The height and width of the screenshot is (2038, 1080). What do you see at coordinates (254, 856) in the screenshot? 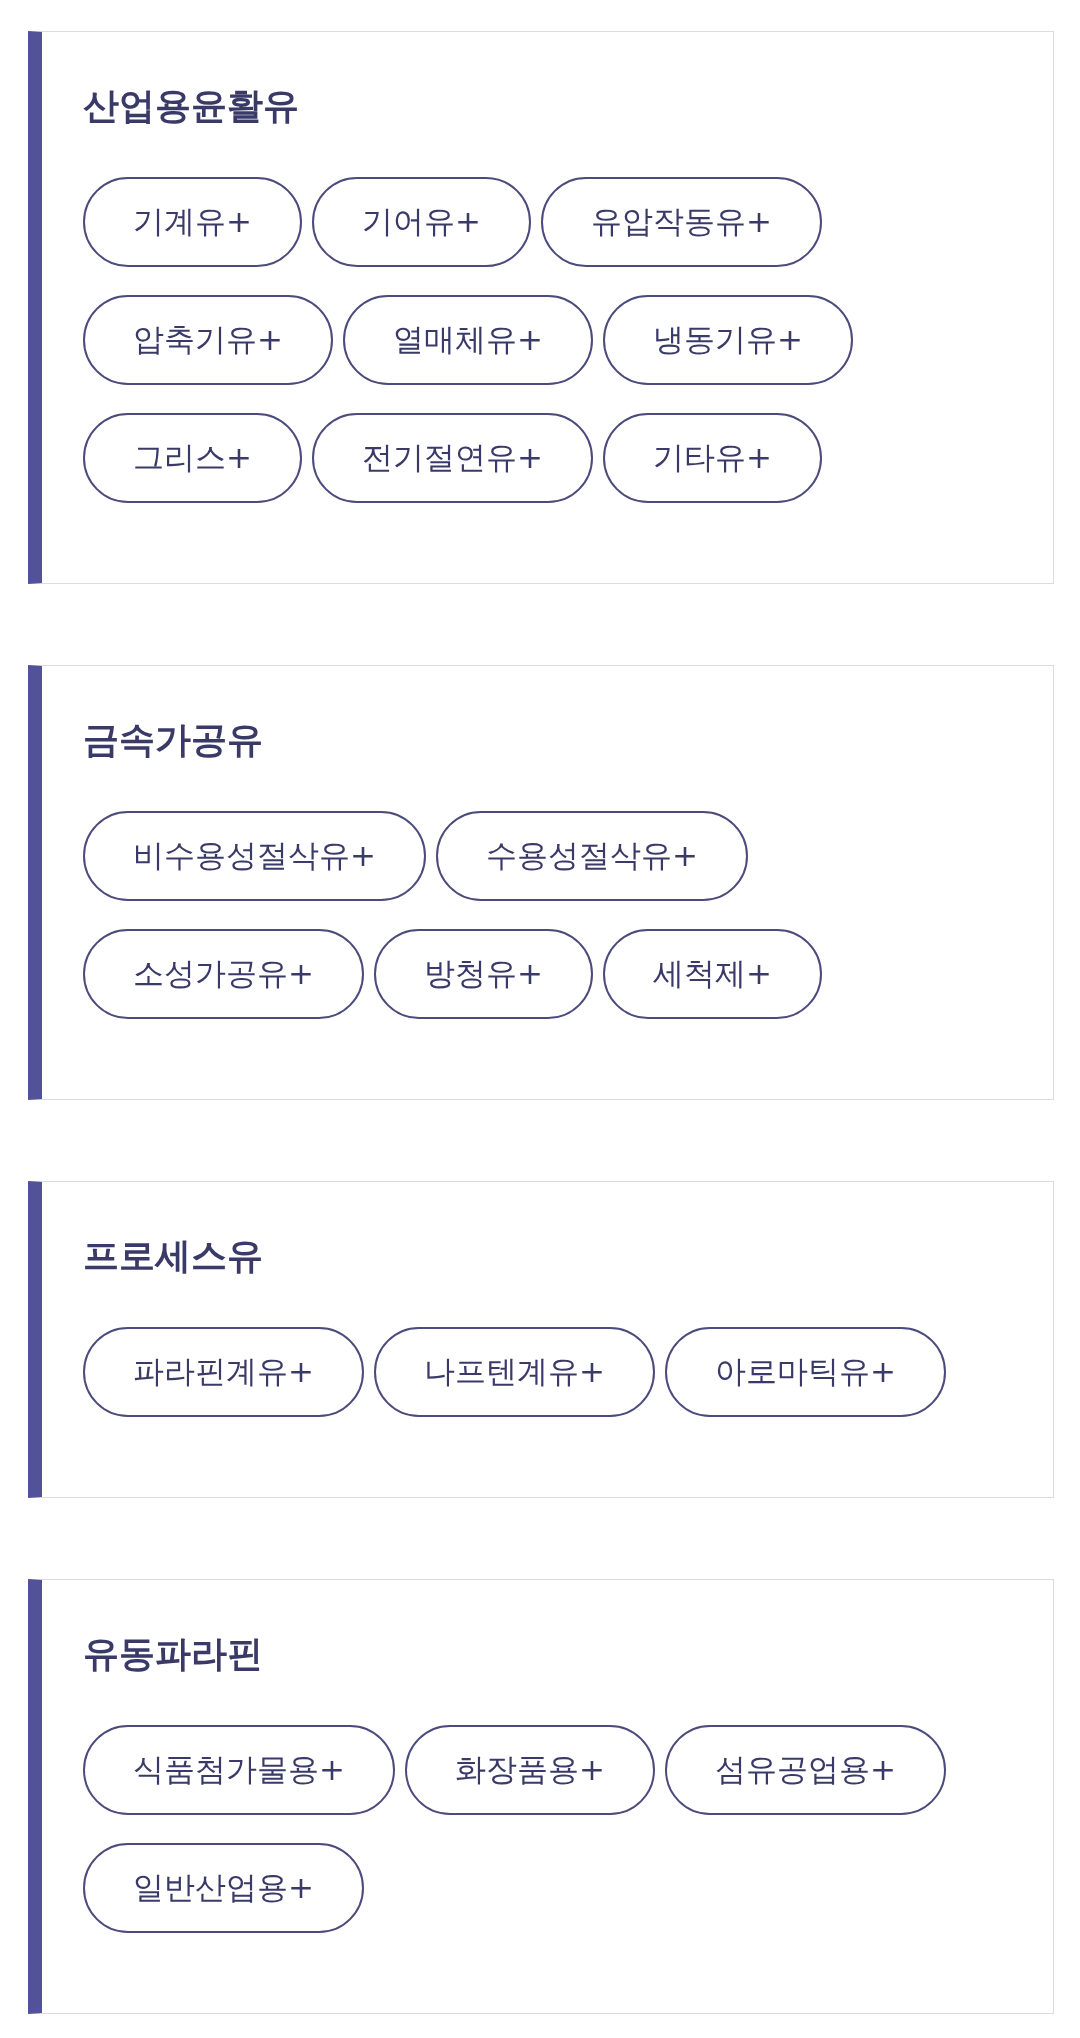
I see `category-chip-button: 비수용성절삭유+` at bounding box center [254, 856].